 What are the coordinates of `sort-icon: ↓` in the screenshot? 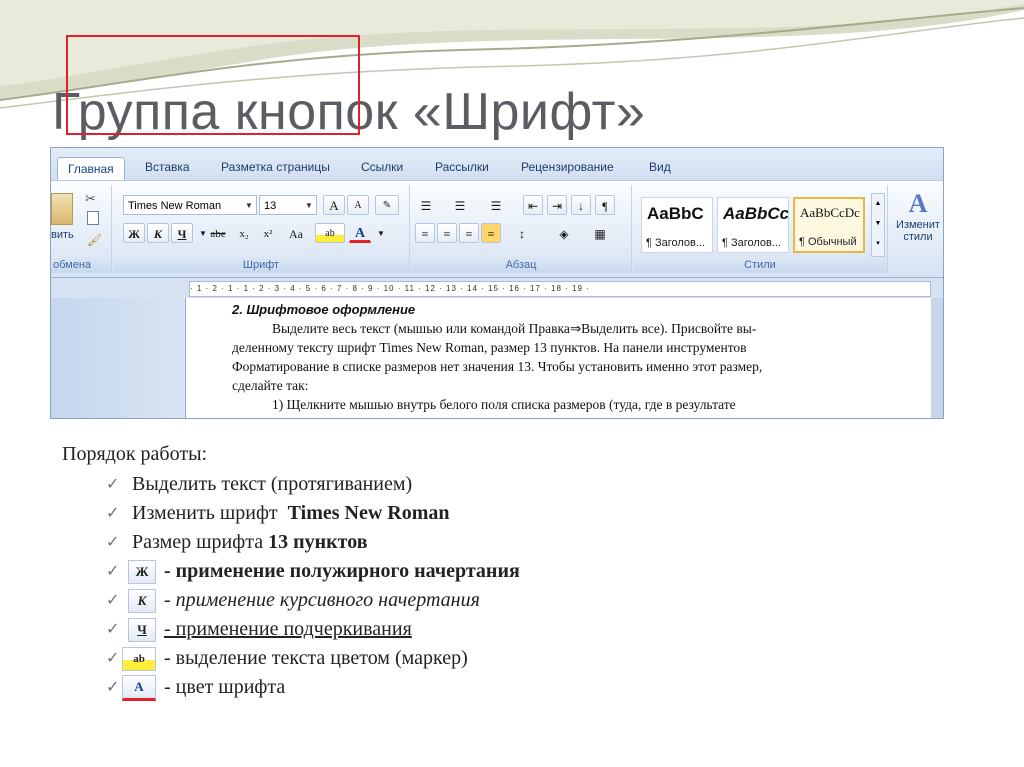 It's located at (581, 205).